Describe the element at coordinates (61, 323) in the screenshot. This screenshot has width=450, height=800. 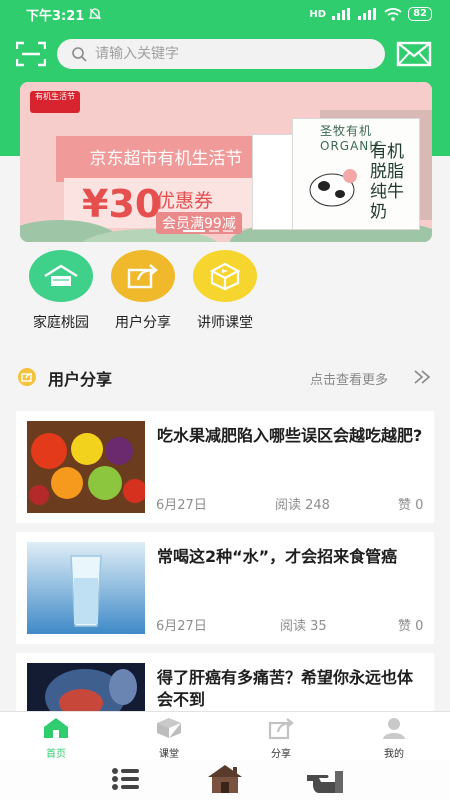
I see `quick-action-label: 家庭桃园` at that location.